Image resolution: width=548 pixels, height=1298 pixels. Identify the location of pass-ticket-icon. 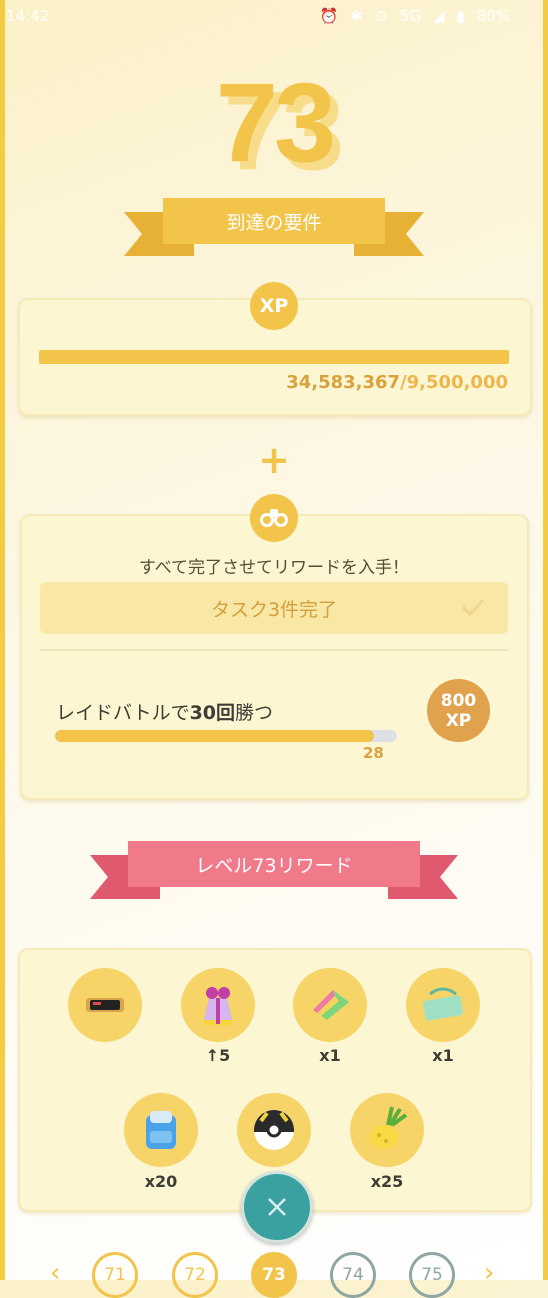
(443, 1004).